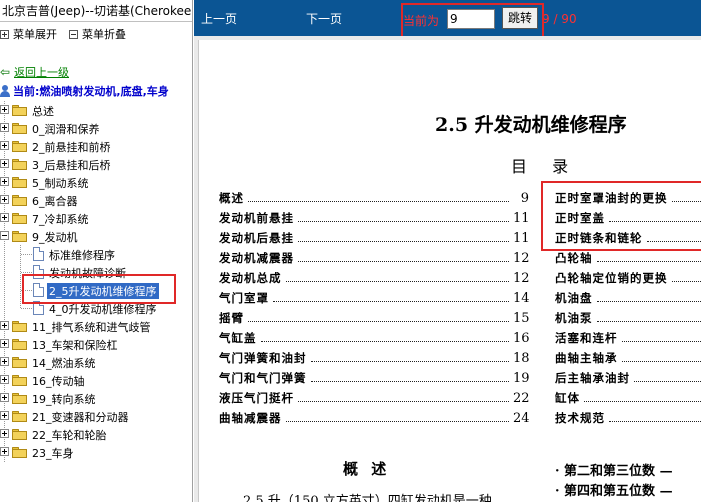 The image size is (701, 502). I want to click on minus-box-icon, so click(73, 34).